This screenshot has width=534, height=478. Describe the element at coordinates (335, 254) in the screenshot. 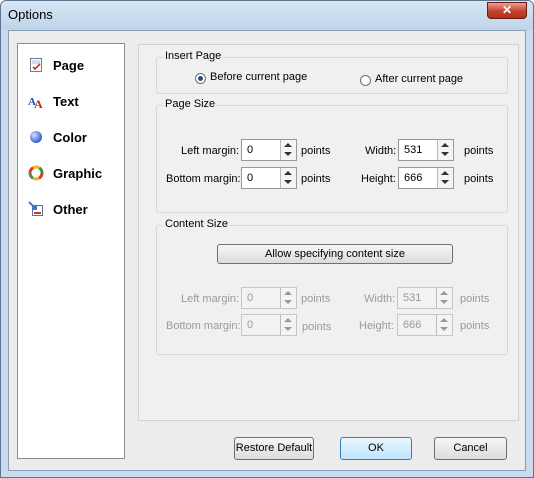

I see `allow-content-size-button: Allow specifying content size` at that location.